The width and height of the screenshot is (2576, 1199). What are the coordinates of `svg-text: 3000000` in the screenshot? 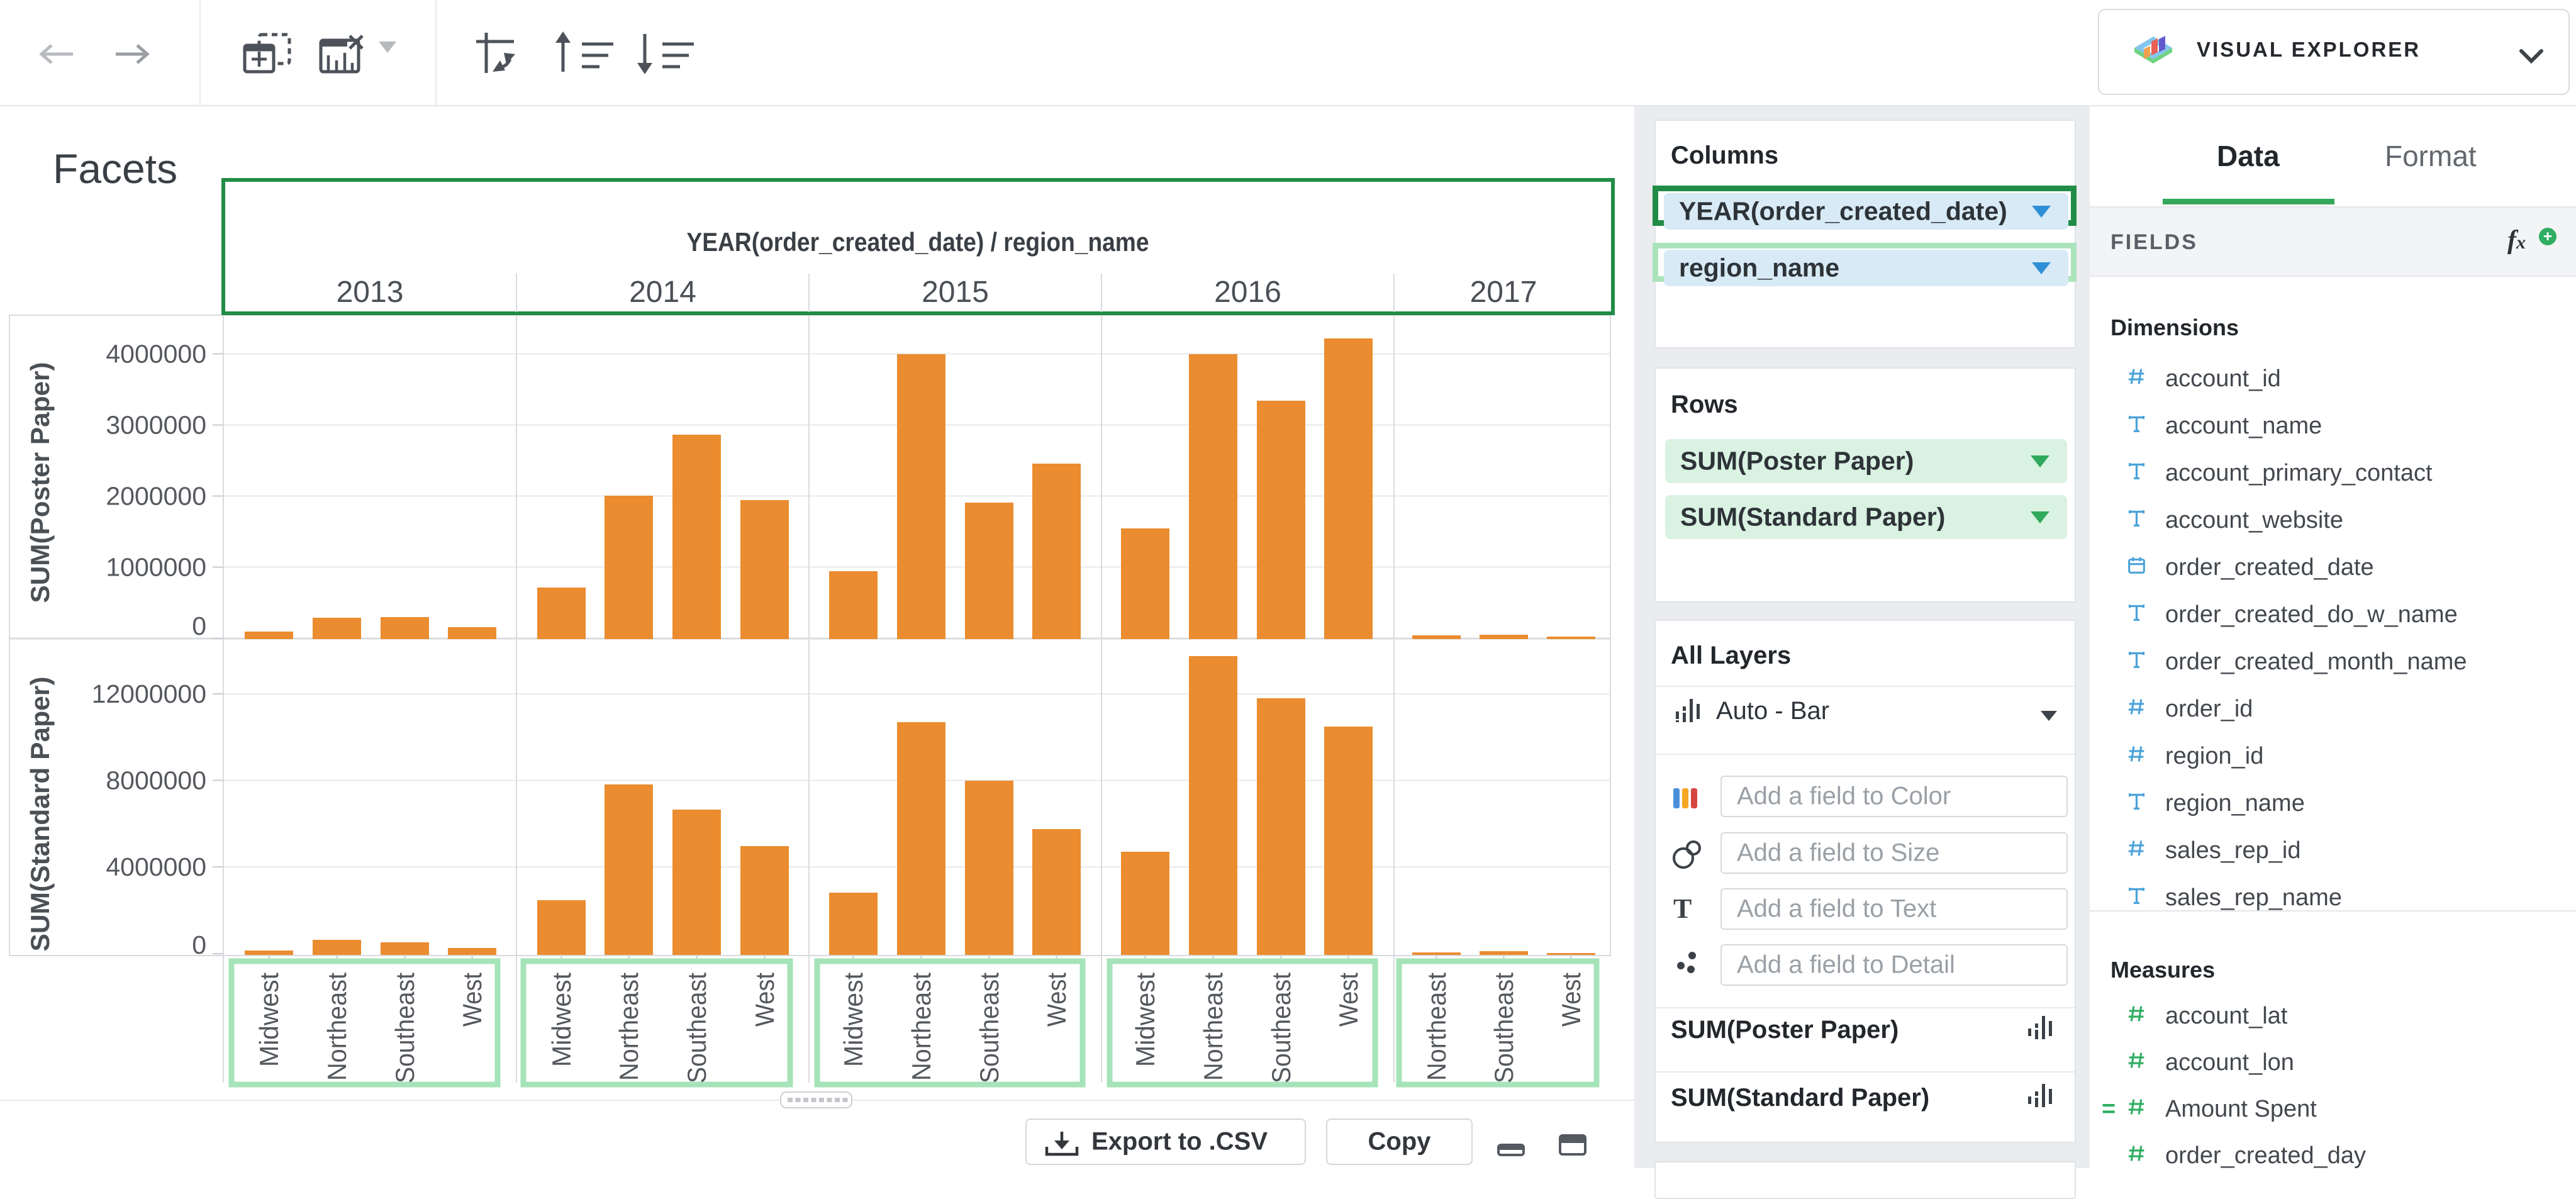 It's located at (156, 425).